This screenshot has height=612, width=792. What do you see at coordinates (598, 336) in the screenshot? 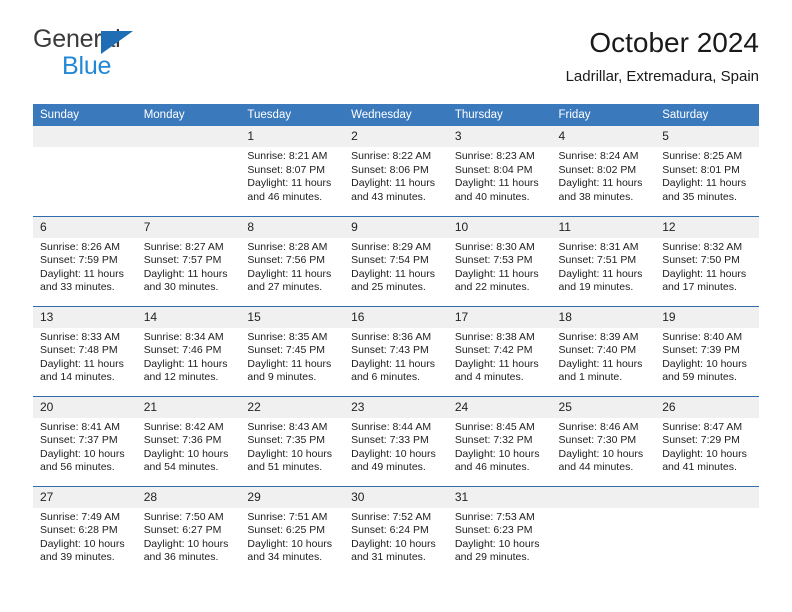
I see `sunrise-text: Sunrise: 8:39 AM` at bounding box center [598, 336].